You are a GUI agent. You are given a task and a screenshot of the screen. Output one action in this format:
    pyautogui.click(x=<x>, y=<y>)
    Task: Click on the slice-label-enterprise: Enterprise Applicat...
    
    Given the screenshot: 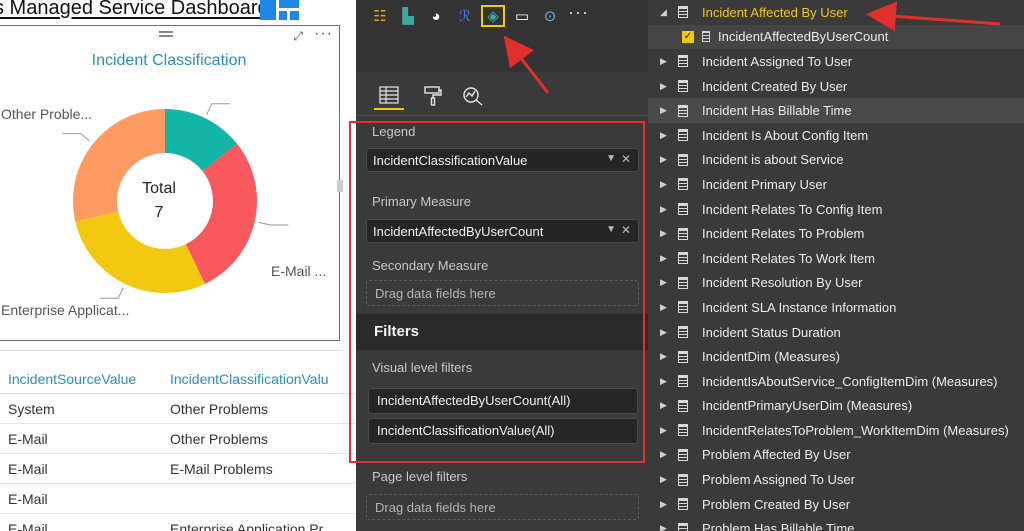 What is the action you would take?
    pyautogui.click(x=65, y=310)
    